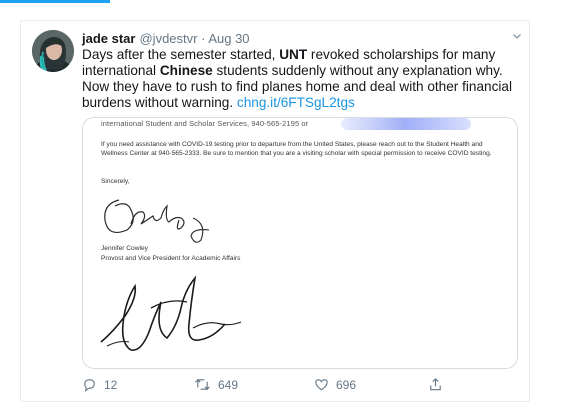 This screenshot has width=583, height=410. I want to click on like-count: 696, so click(346, 384).